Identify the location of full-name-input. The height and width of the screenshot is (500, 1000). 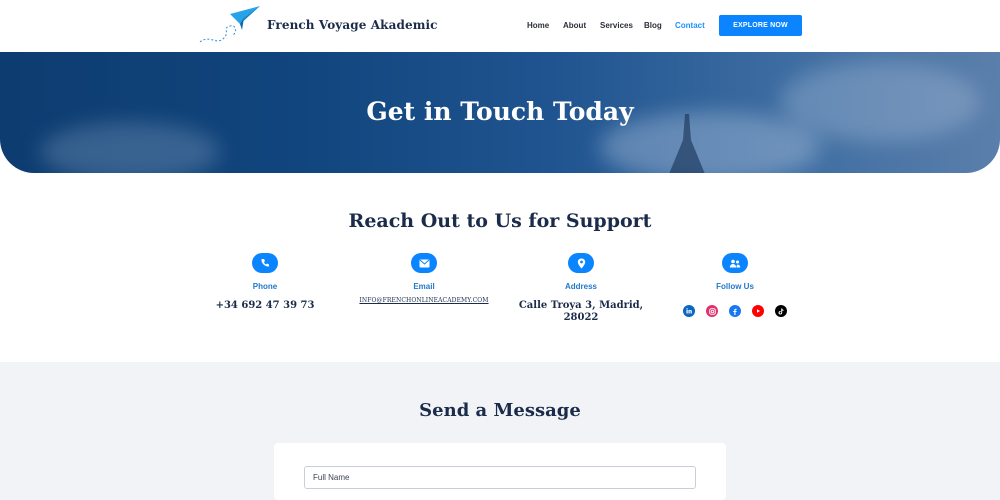
(500, 477).